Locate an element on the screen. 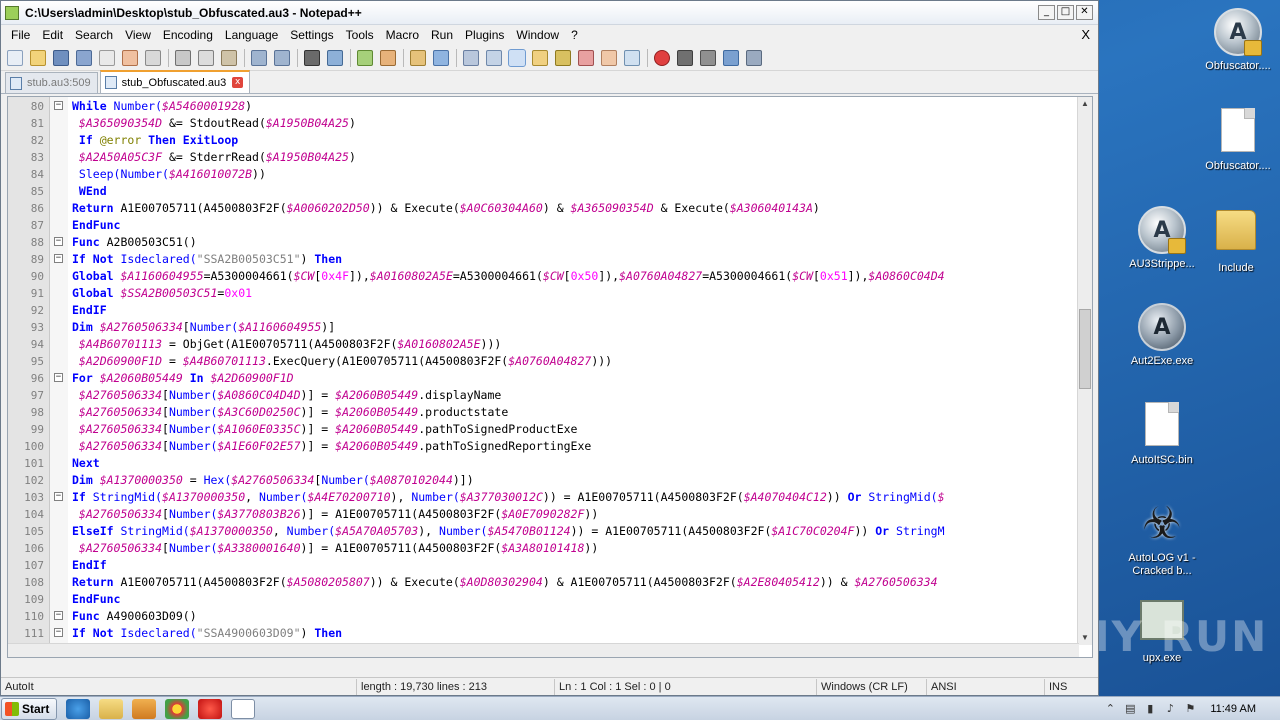 Image resolution: width=1280 pixels, height=720 pixels. code-line: 91 Global $SSA2B00503C51=0x01 is located at coordinates (543, 293).